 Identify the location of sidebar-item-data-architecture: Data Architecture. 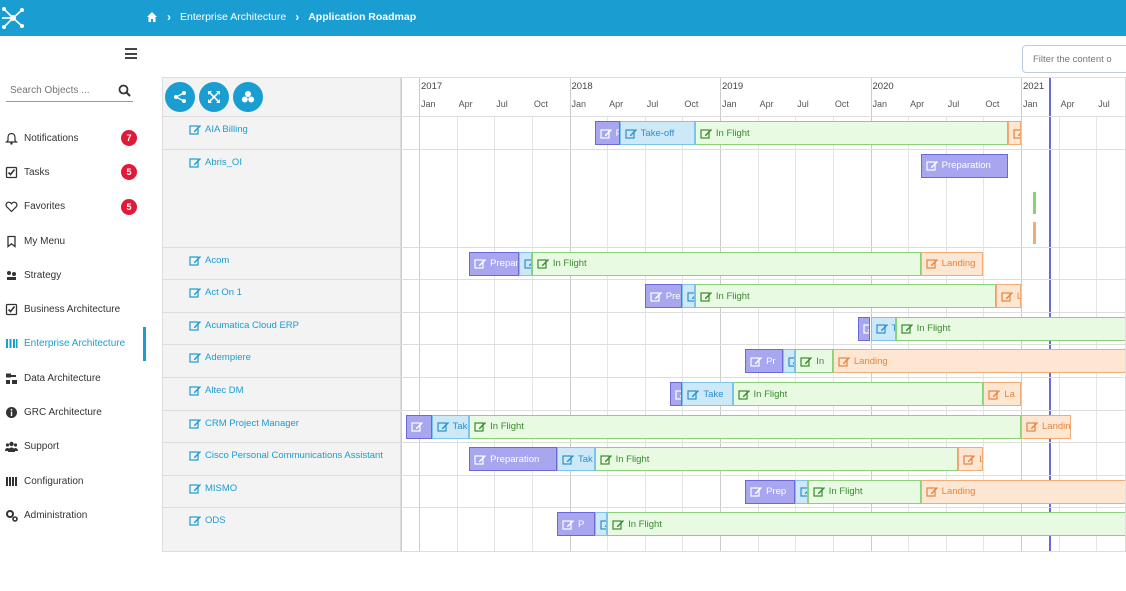
(73, 378).